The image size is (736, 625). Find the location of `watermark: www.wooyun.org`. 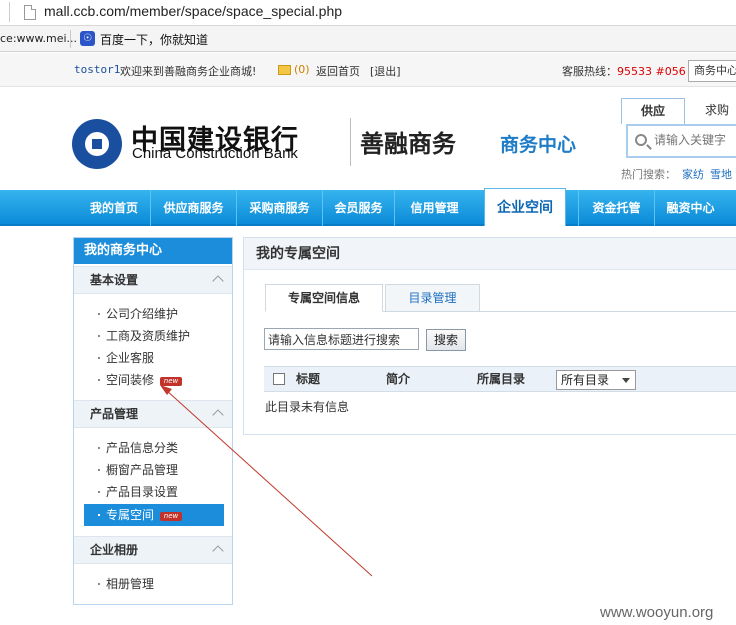

watermark: www.wooyun.org is located at coordinates (657, 612).